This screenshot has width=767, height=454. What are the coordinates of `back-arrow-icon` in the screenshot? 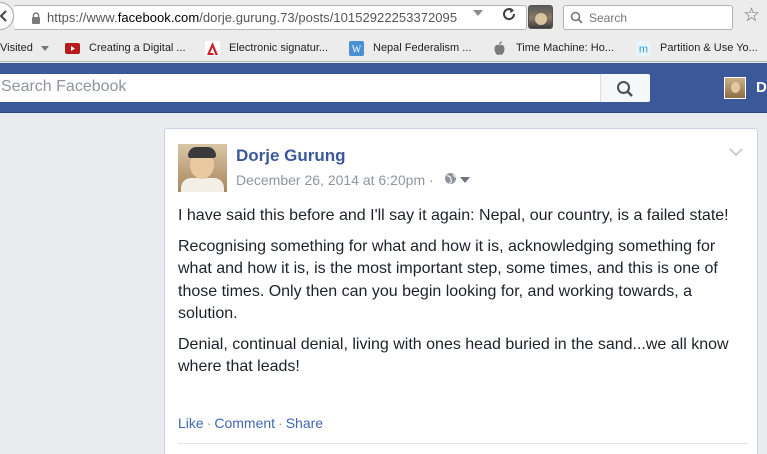 It's located at (3, 16).